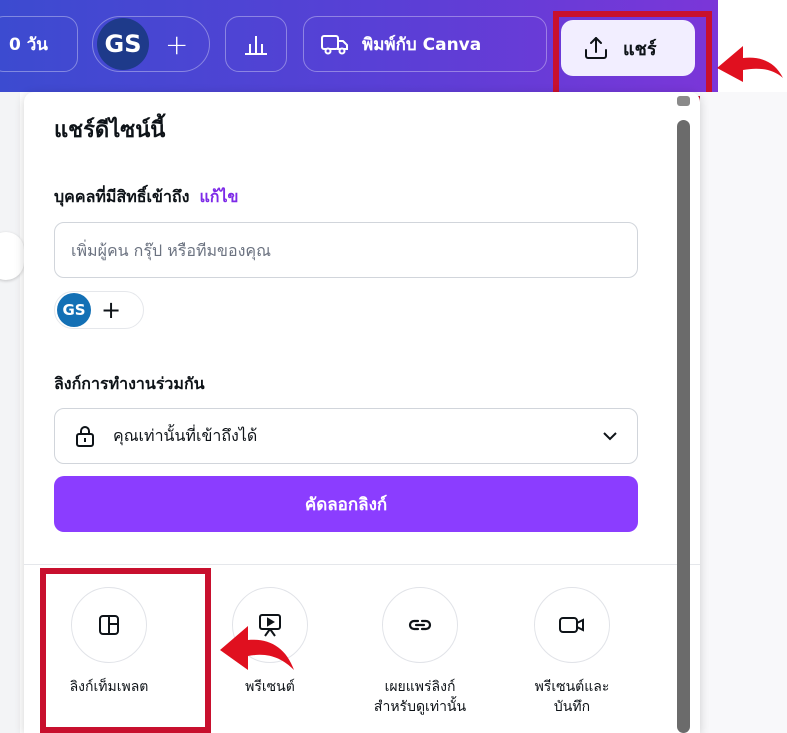 This screenshot has width=787, height=733. I want to click on present-and-record-action: พรีเซนต์และ บันทึก, so click(572, 652).